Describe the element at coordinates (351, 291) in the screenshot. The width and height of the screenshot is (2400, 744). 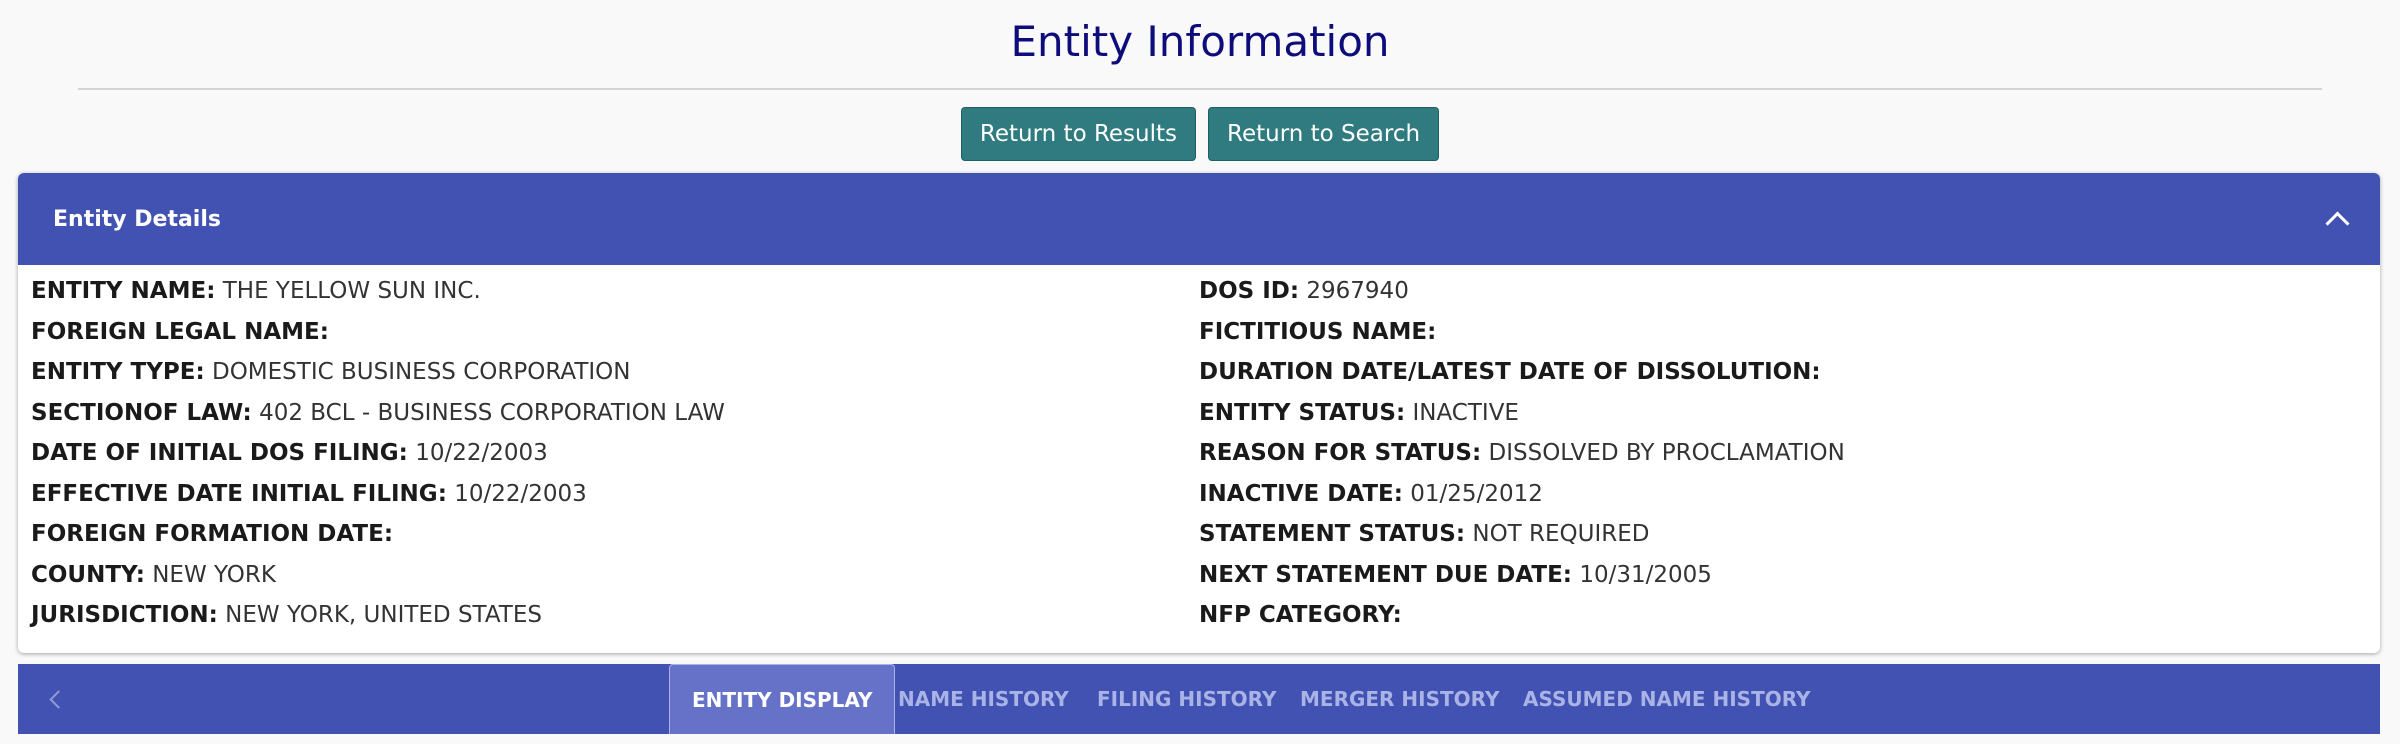
I see `field-value: THE YELLOW SUN INC.` at that location.